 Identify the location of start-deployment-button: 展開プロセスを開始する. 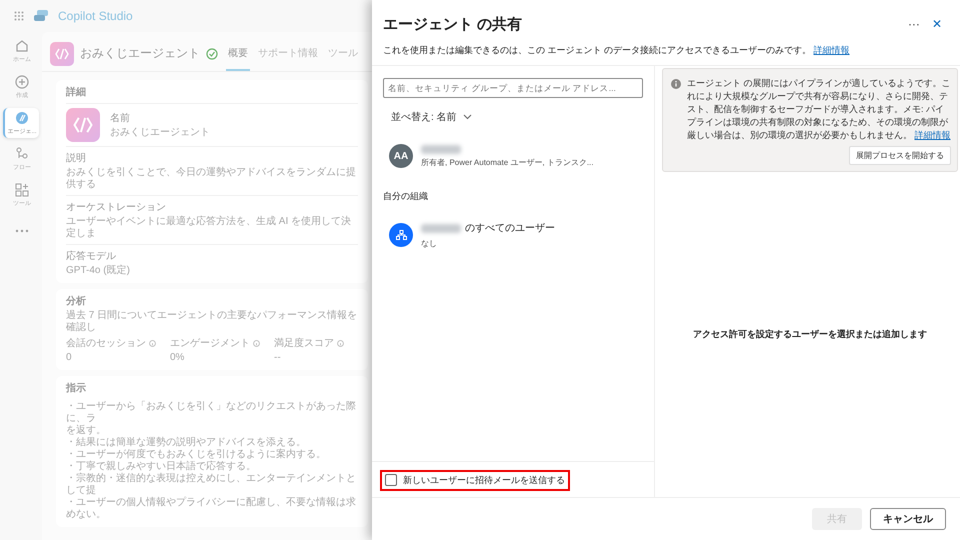
(900, 155).